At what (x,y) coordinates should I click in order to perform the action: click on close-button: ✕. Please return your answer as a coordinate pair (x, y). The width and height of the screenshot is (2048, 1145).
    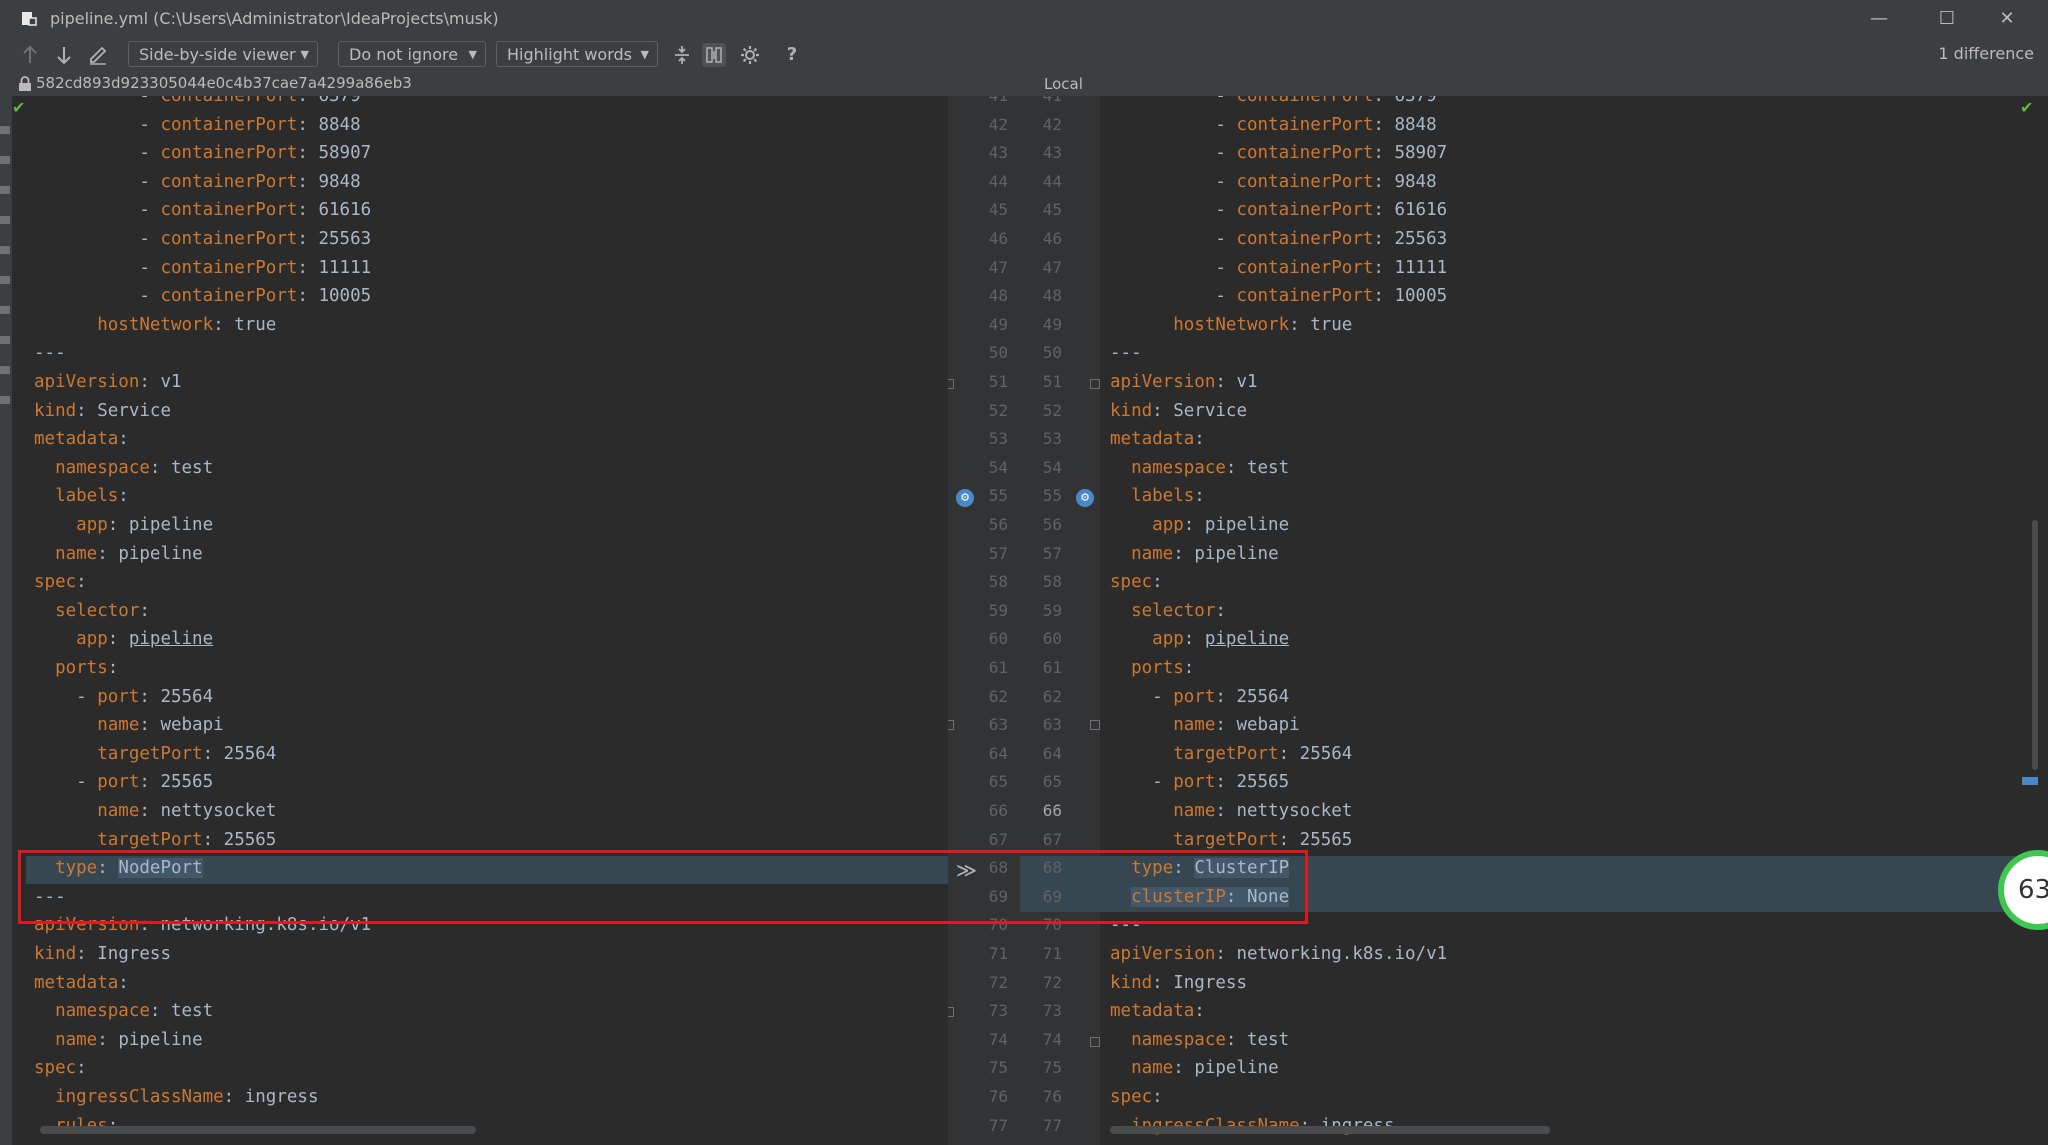
    Looking at the image, I should click on (2007, 19).